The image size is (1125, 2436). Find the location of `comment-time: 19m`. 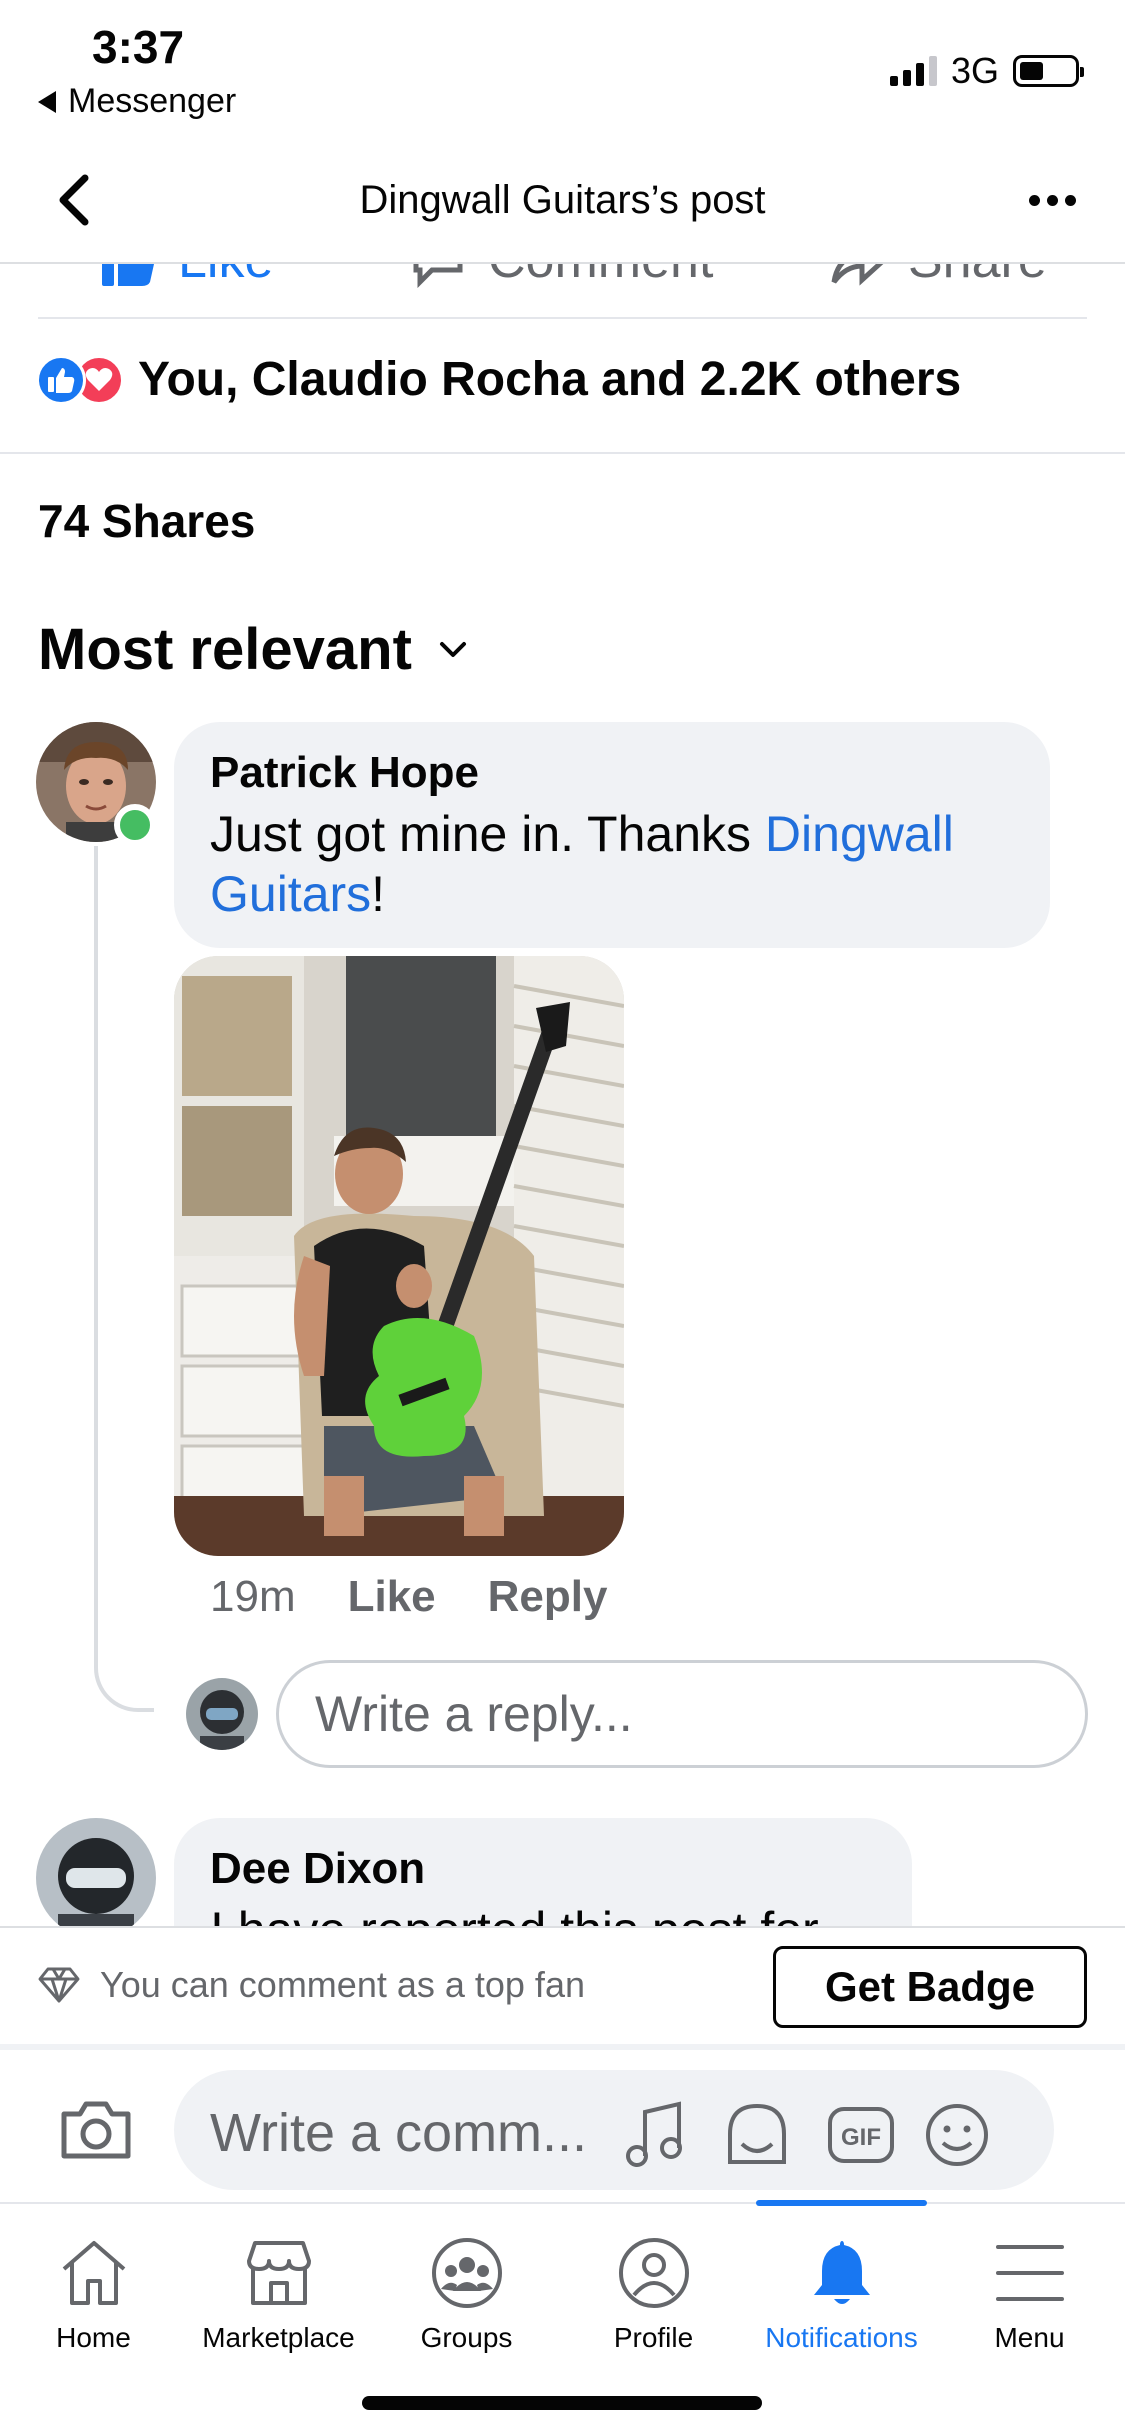

comment-time: 19m is located at coordinates (253, 1596).